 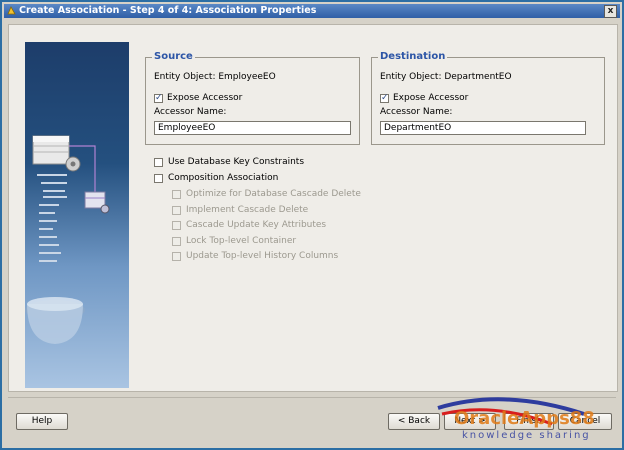 I want to click on destination-accessor-name-label: Accessor Name:, so click(x=416, y=112).